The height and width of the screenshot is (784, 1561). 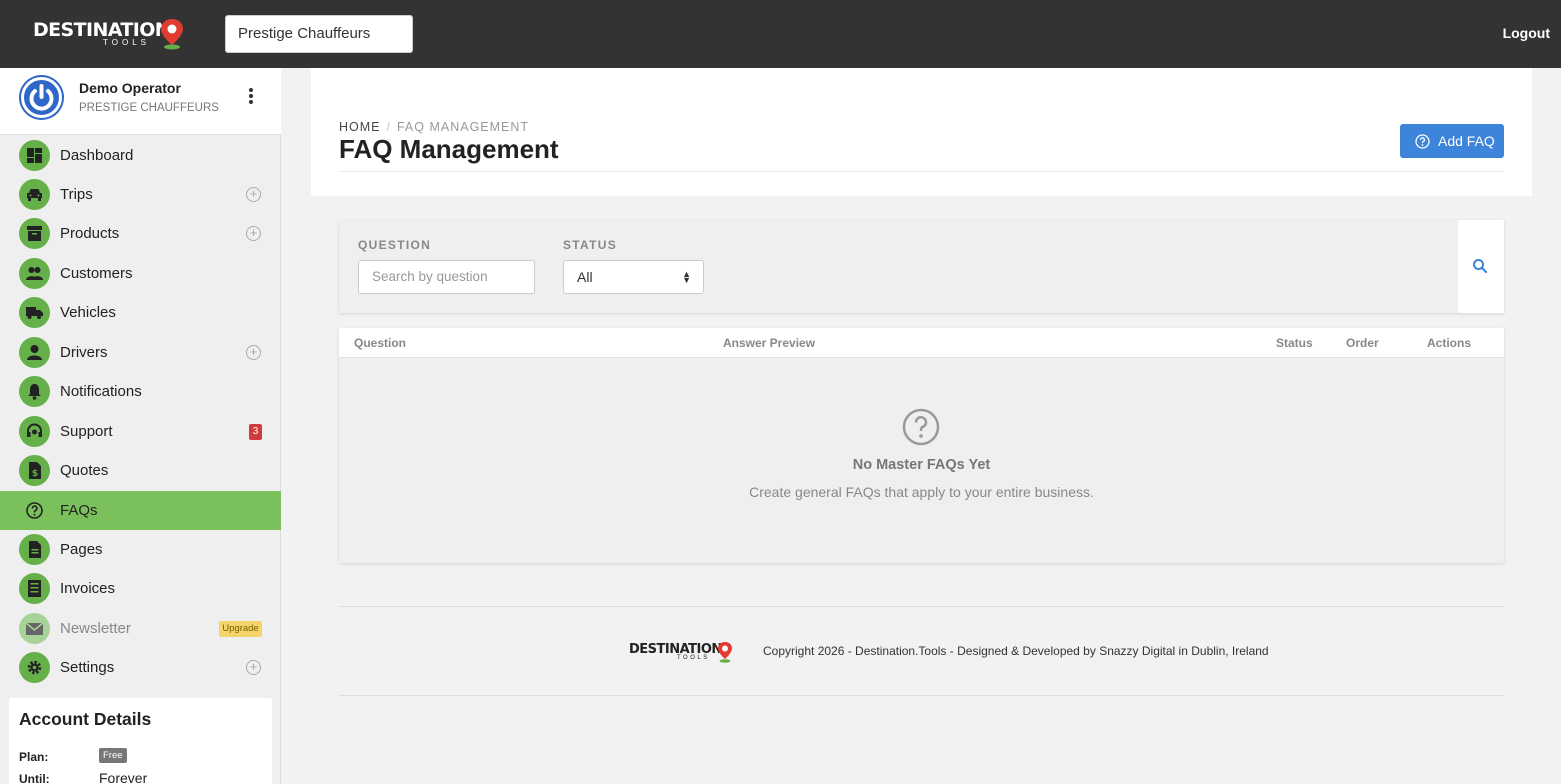 I want to click on avatar, so click(x=41, y=97).